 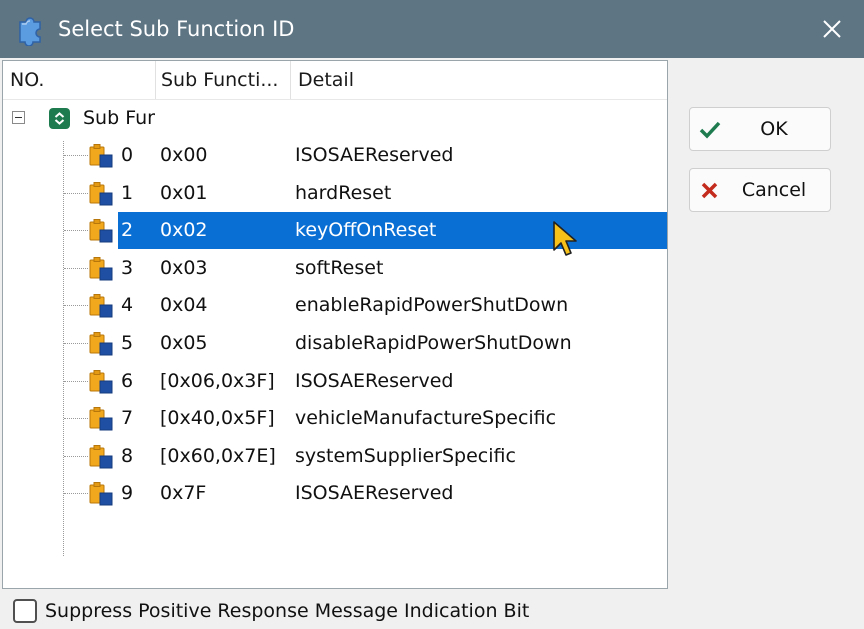 I want to click on tree-root-node: Sub Function, so click(x=335, y=118).